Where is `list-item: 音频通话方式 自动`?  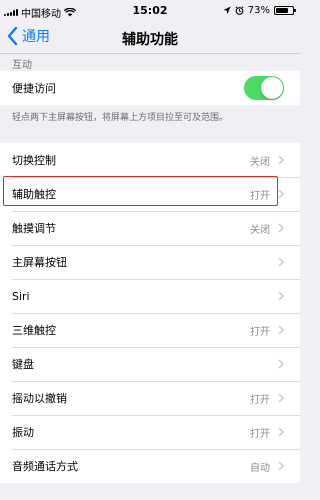
list-item: 音频通话方式 自动 is located at coordinates (150, 466).